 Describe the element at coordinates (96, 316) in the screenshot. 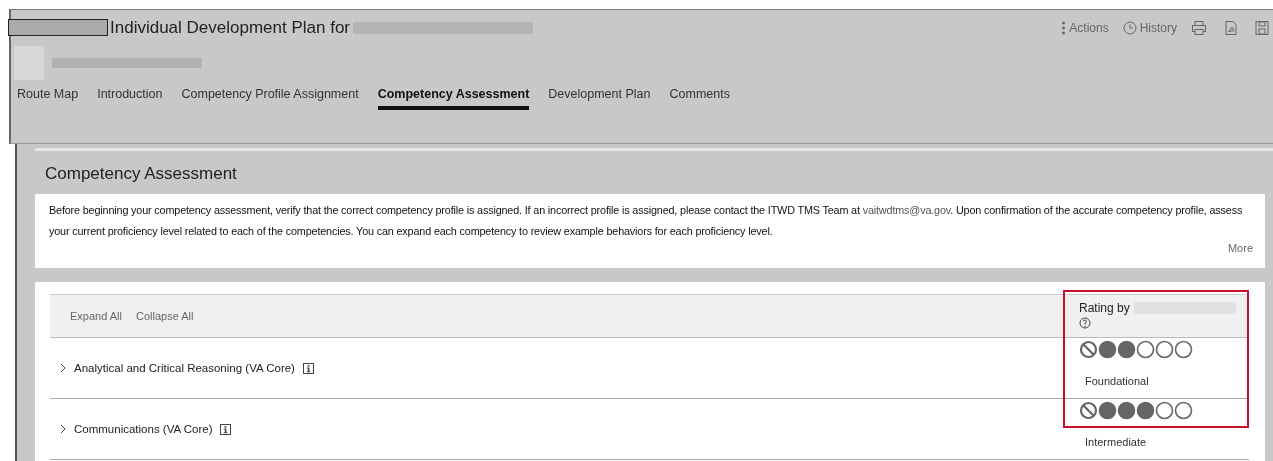

I see `expand-all-link: Expand All` at that location.